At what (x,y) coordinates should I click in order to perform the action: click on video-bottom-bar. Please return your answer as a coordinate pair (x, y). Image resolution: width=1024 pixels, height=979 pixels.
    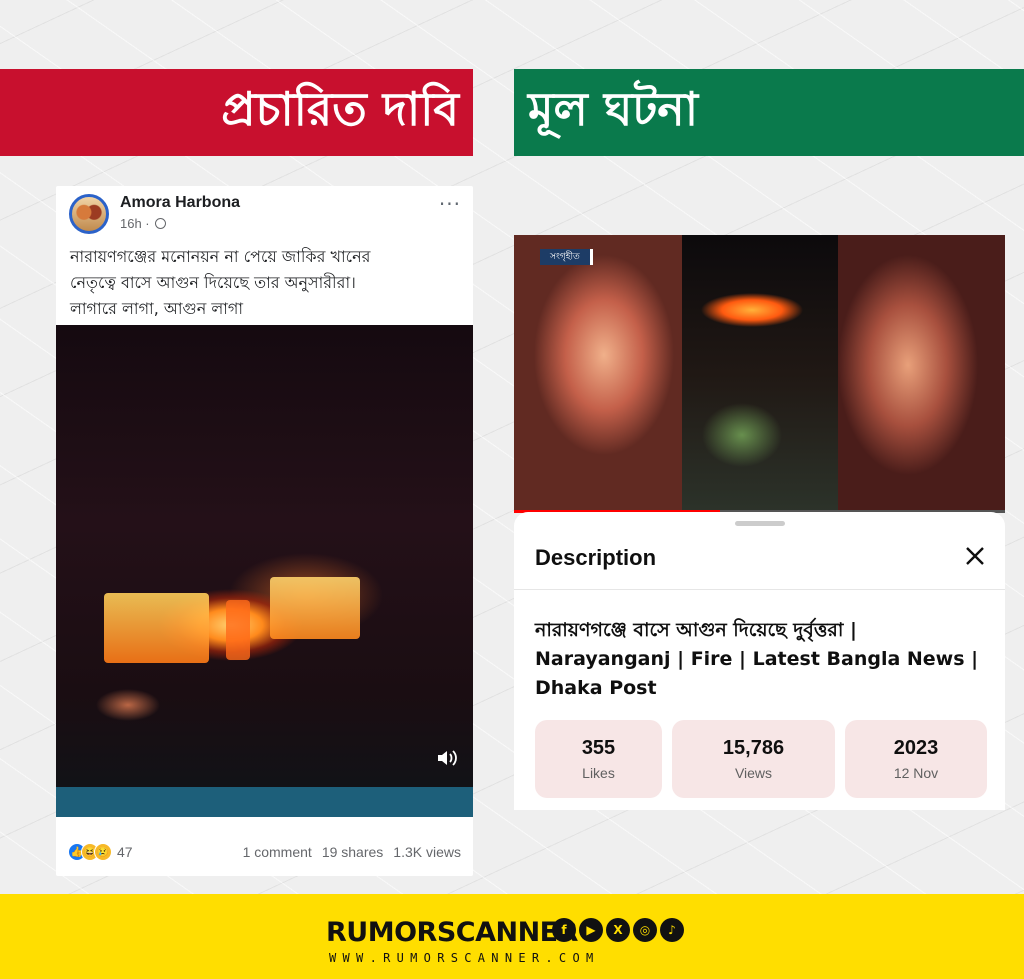
    Looking at the image, I should click on (264, 802).